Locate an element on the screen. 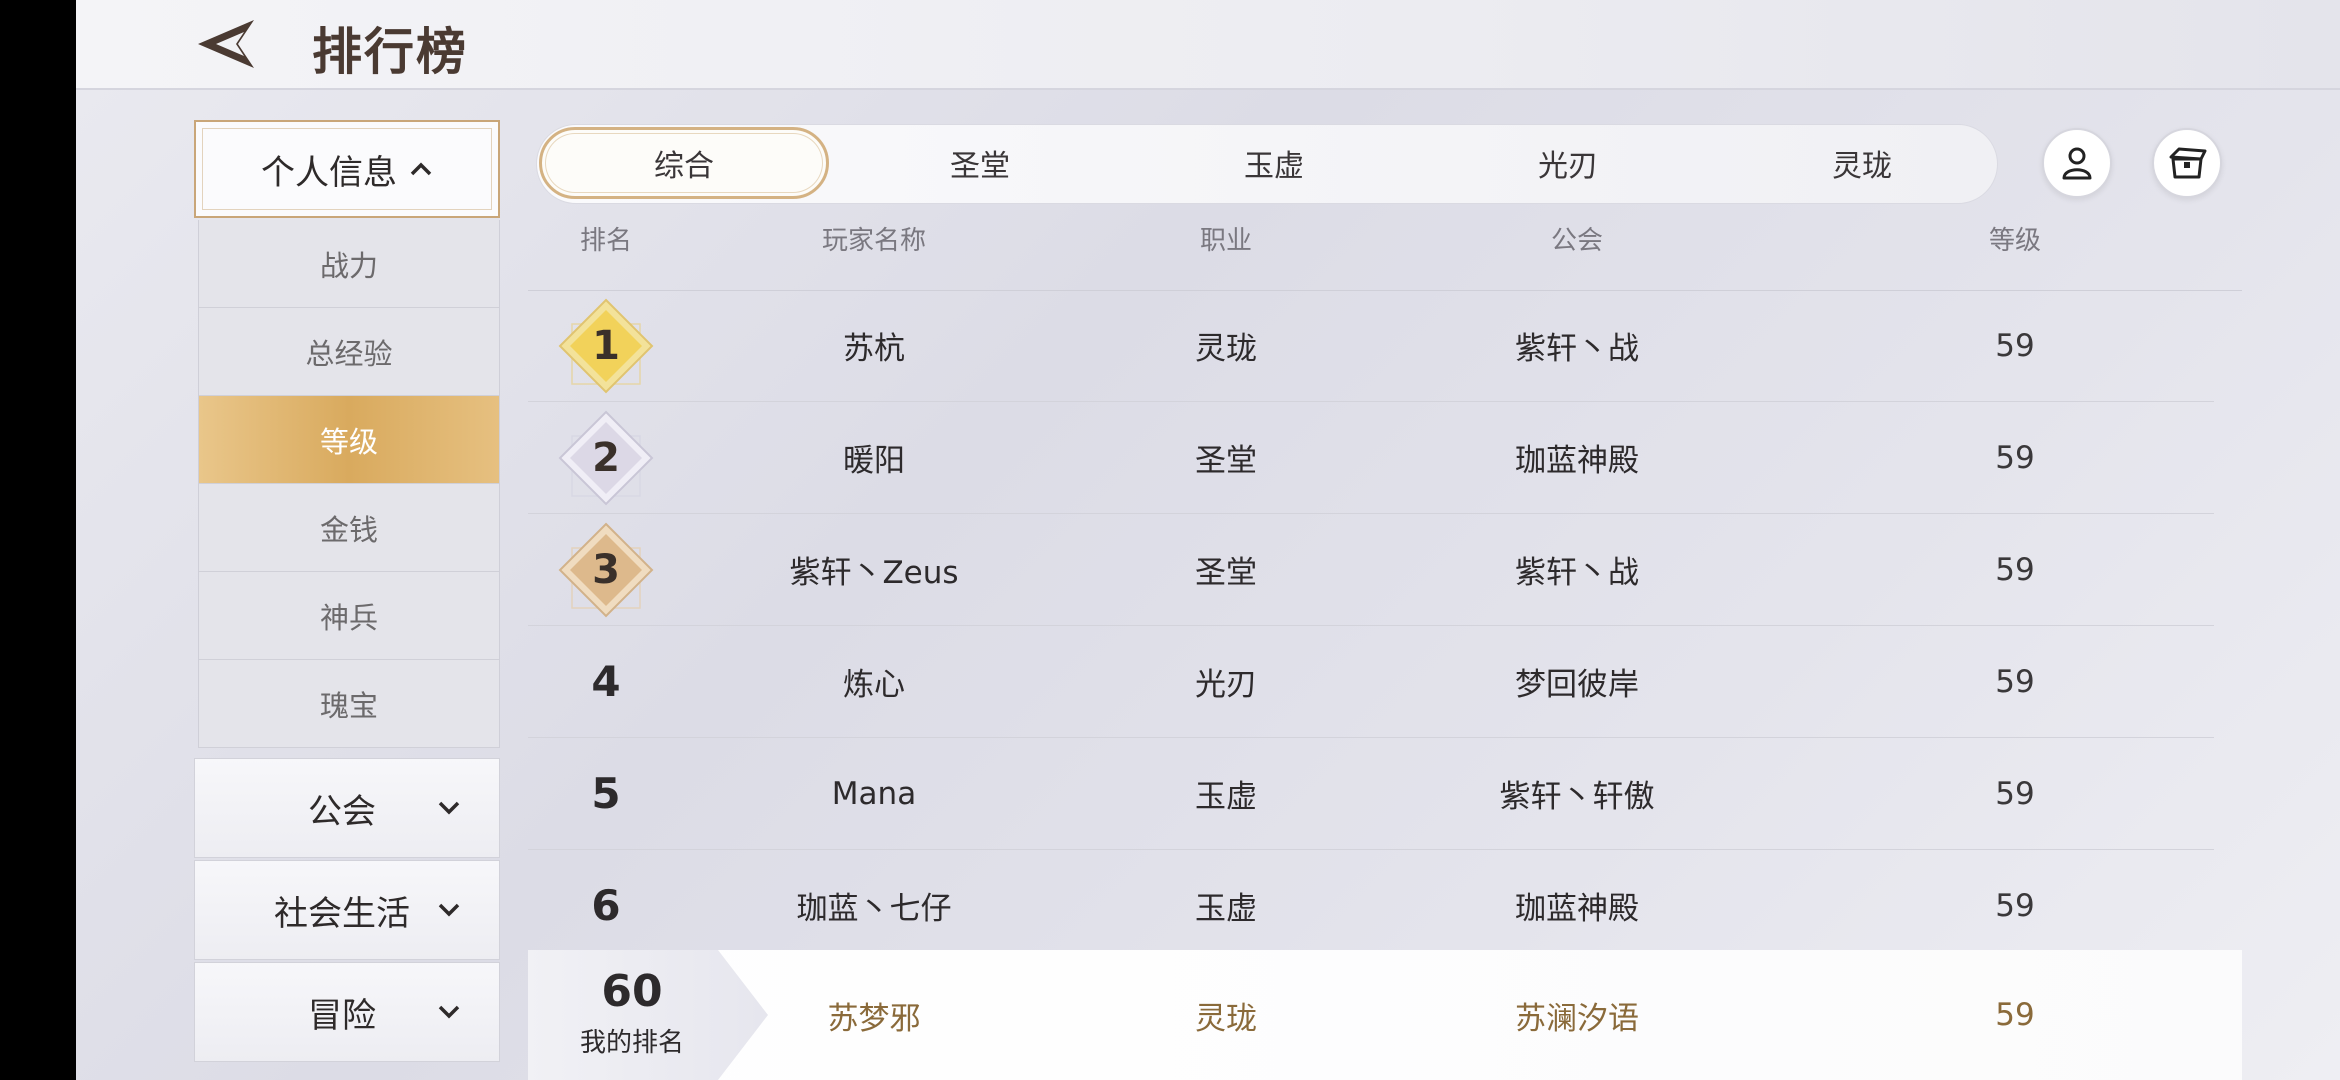 The height and width of the screenshot is (1080, 2340). table-row: 2 暖阳 圣堂 珈蓝神殿 59 is located at coordinates (1371, 458).